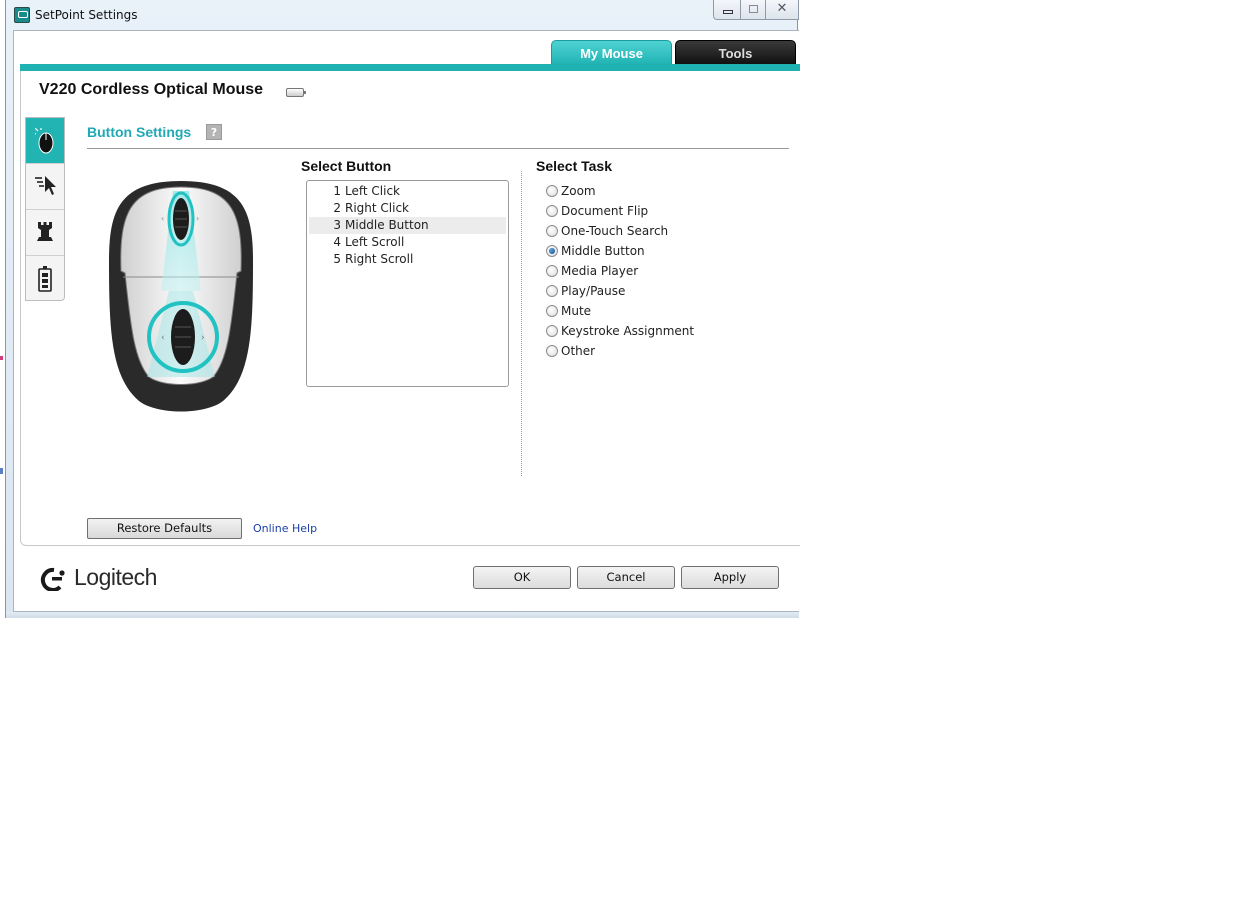 This screenshot has width=1260, height=906. What do you see at coordinates (552, 251) in the screenshot?
I see `radio-button-checked` at bounding box center [552, 251].